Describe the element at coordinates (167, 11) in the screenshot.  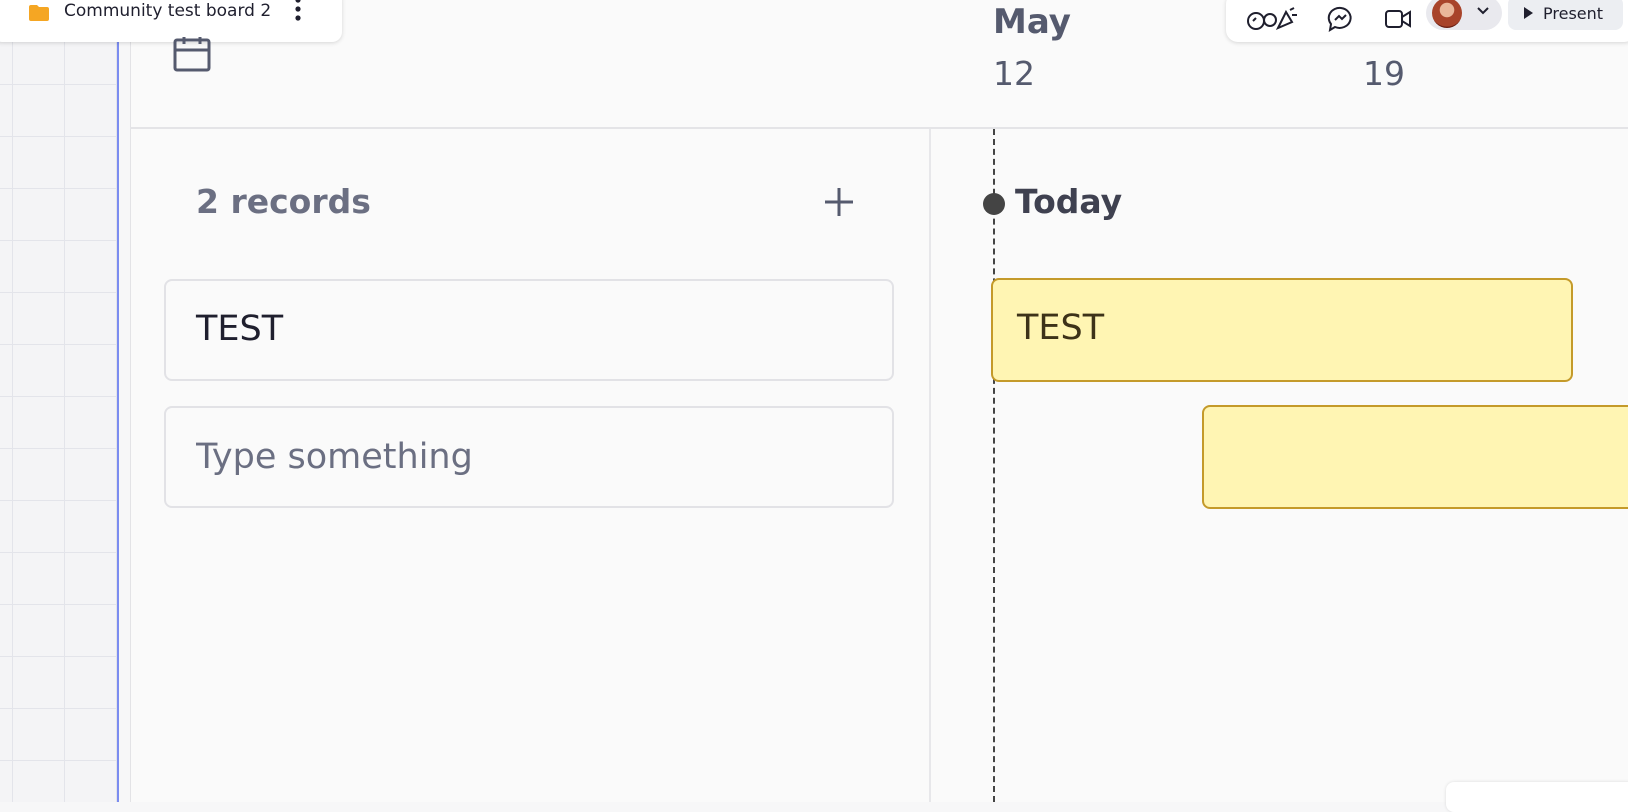
I see `board-name: Community test board 2` at that location.